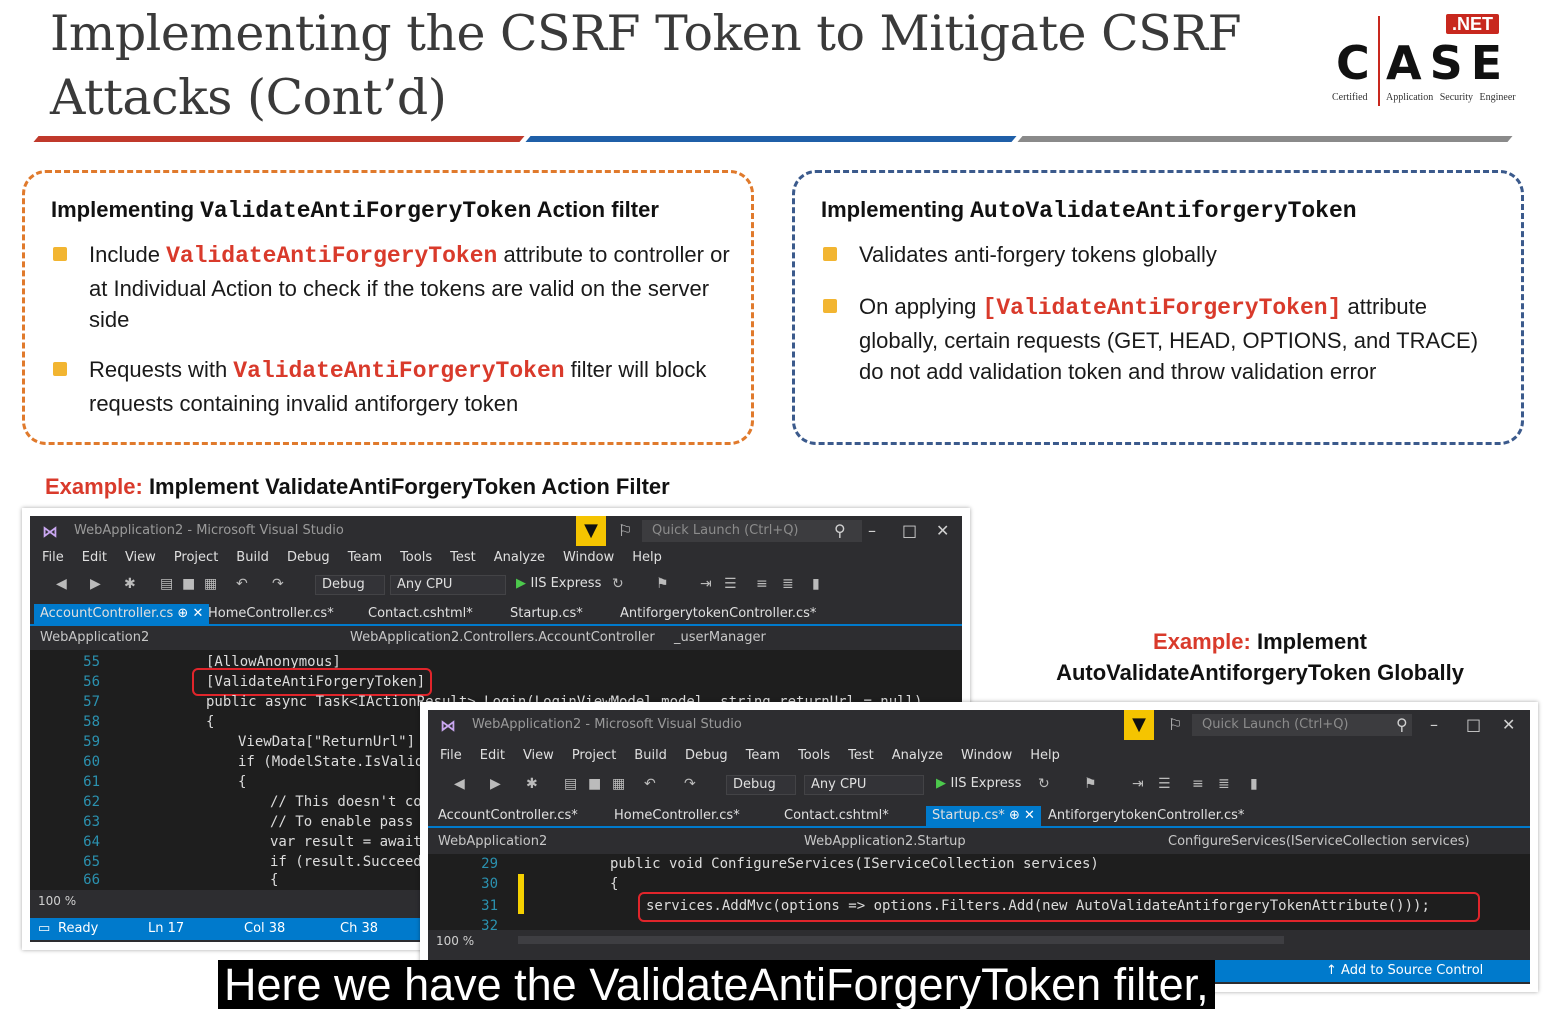 The image size is (1547, 1009). What do you see at coordinates (346, 842) in the screenshot?
I see `code-line: var result = await` at bounding box center [346, 842].